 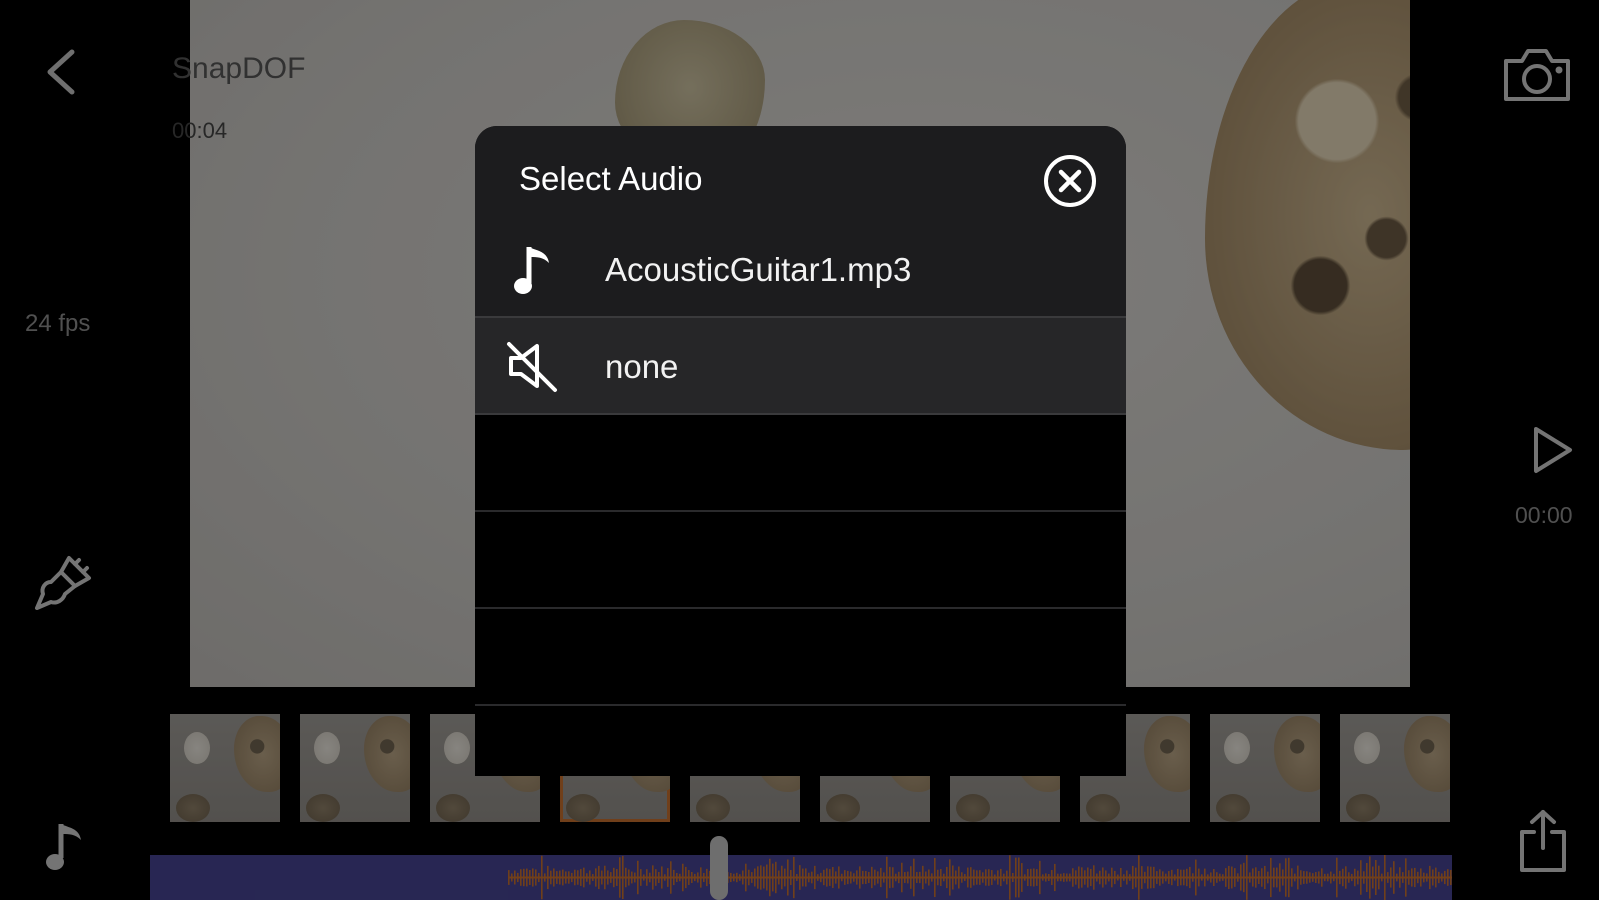 What do you see at coordinates (1070, 181) in the screenshot?
I see `close-icon` at bounding box center [1070, 181].